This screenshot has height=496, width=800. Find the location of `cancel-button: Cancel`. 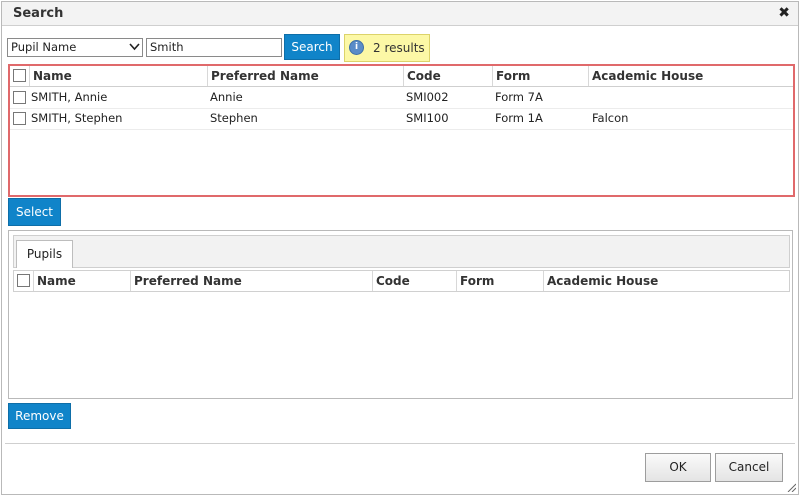

cancel-button: Cancel is located at coordinates (749, 467).